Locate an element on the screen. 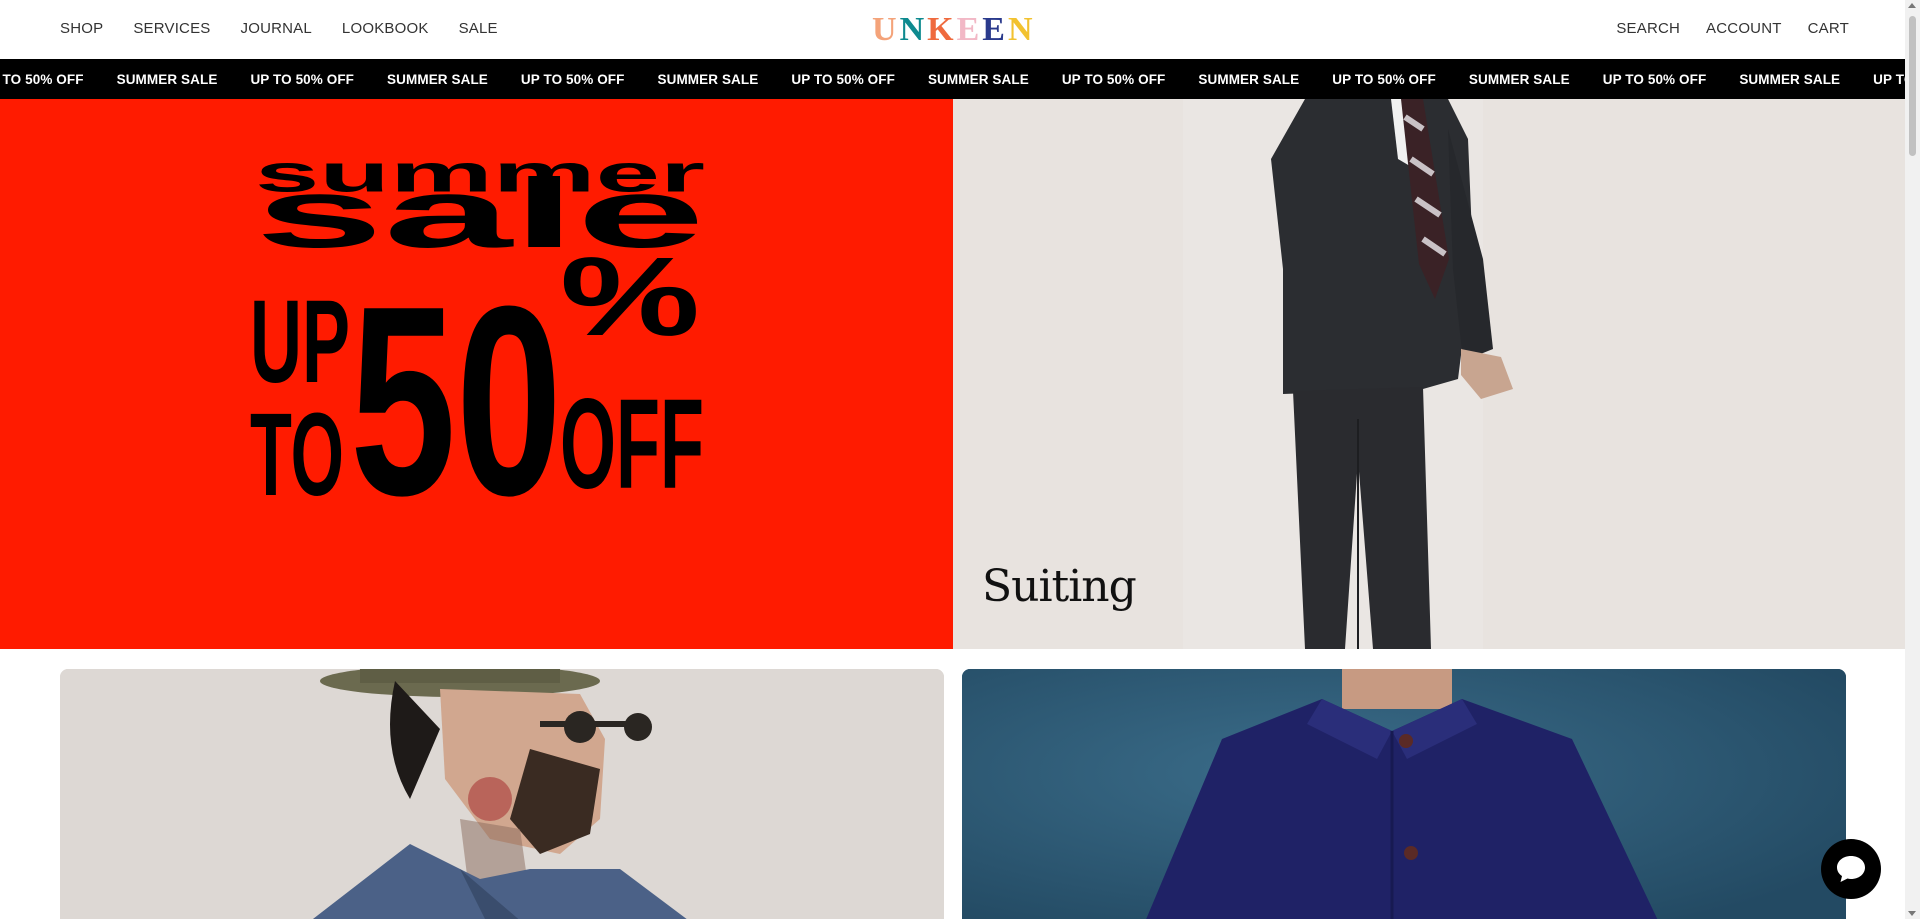 Image resolution: width=1920 pixels, height=919 pixels. nav-lookbook: LOOKBOOK is located at coordinates (385, 28).